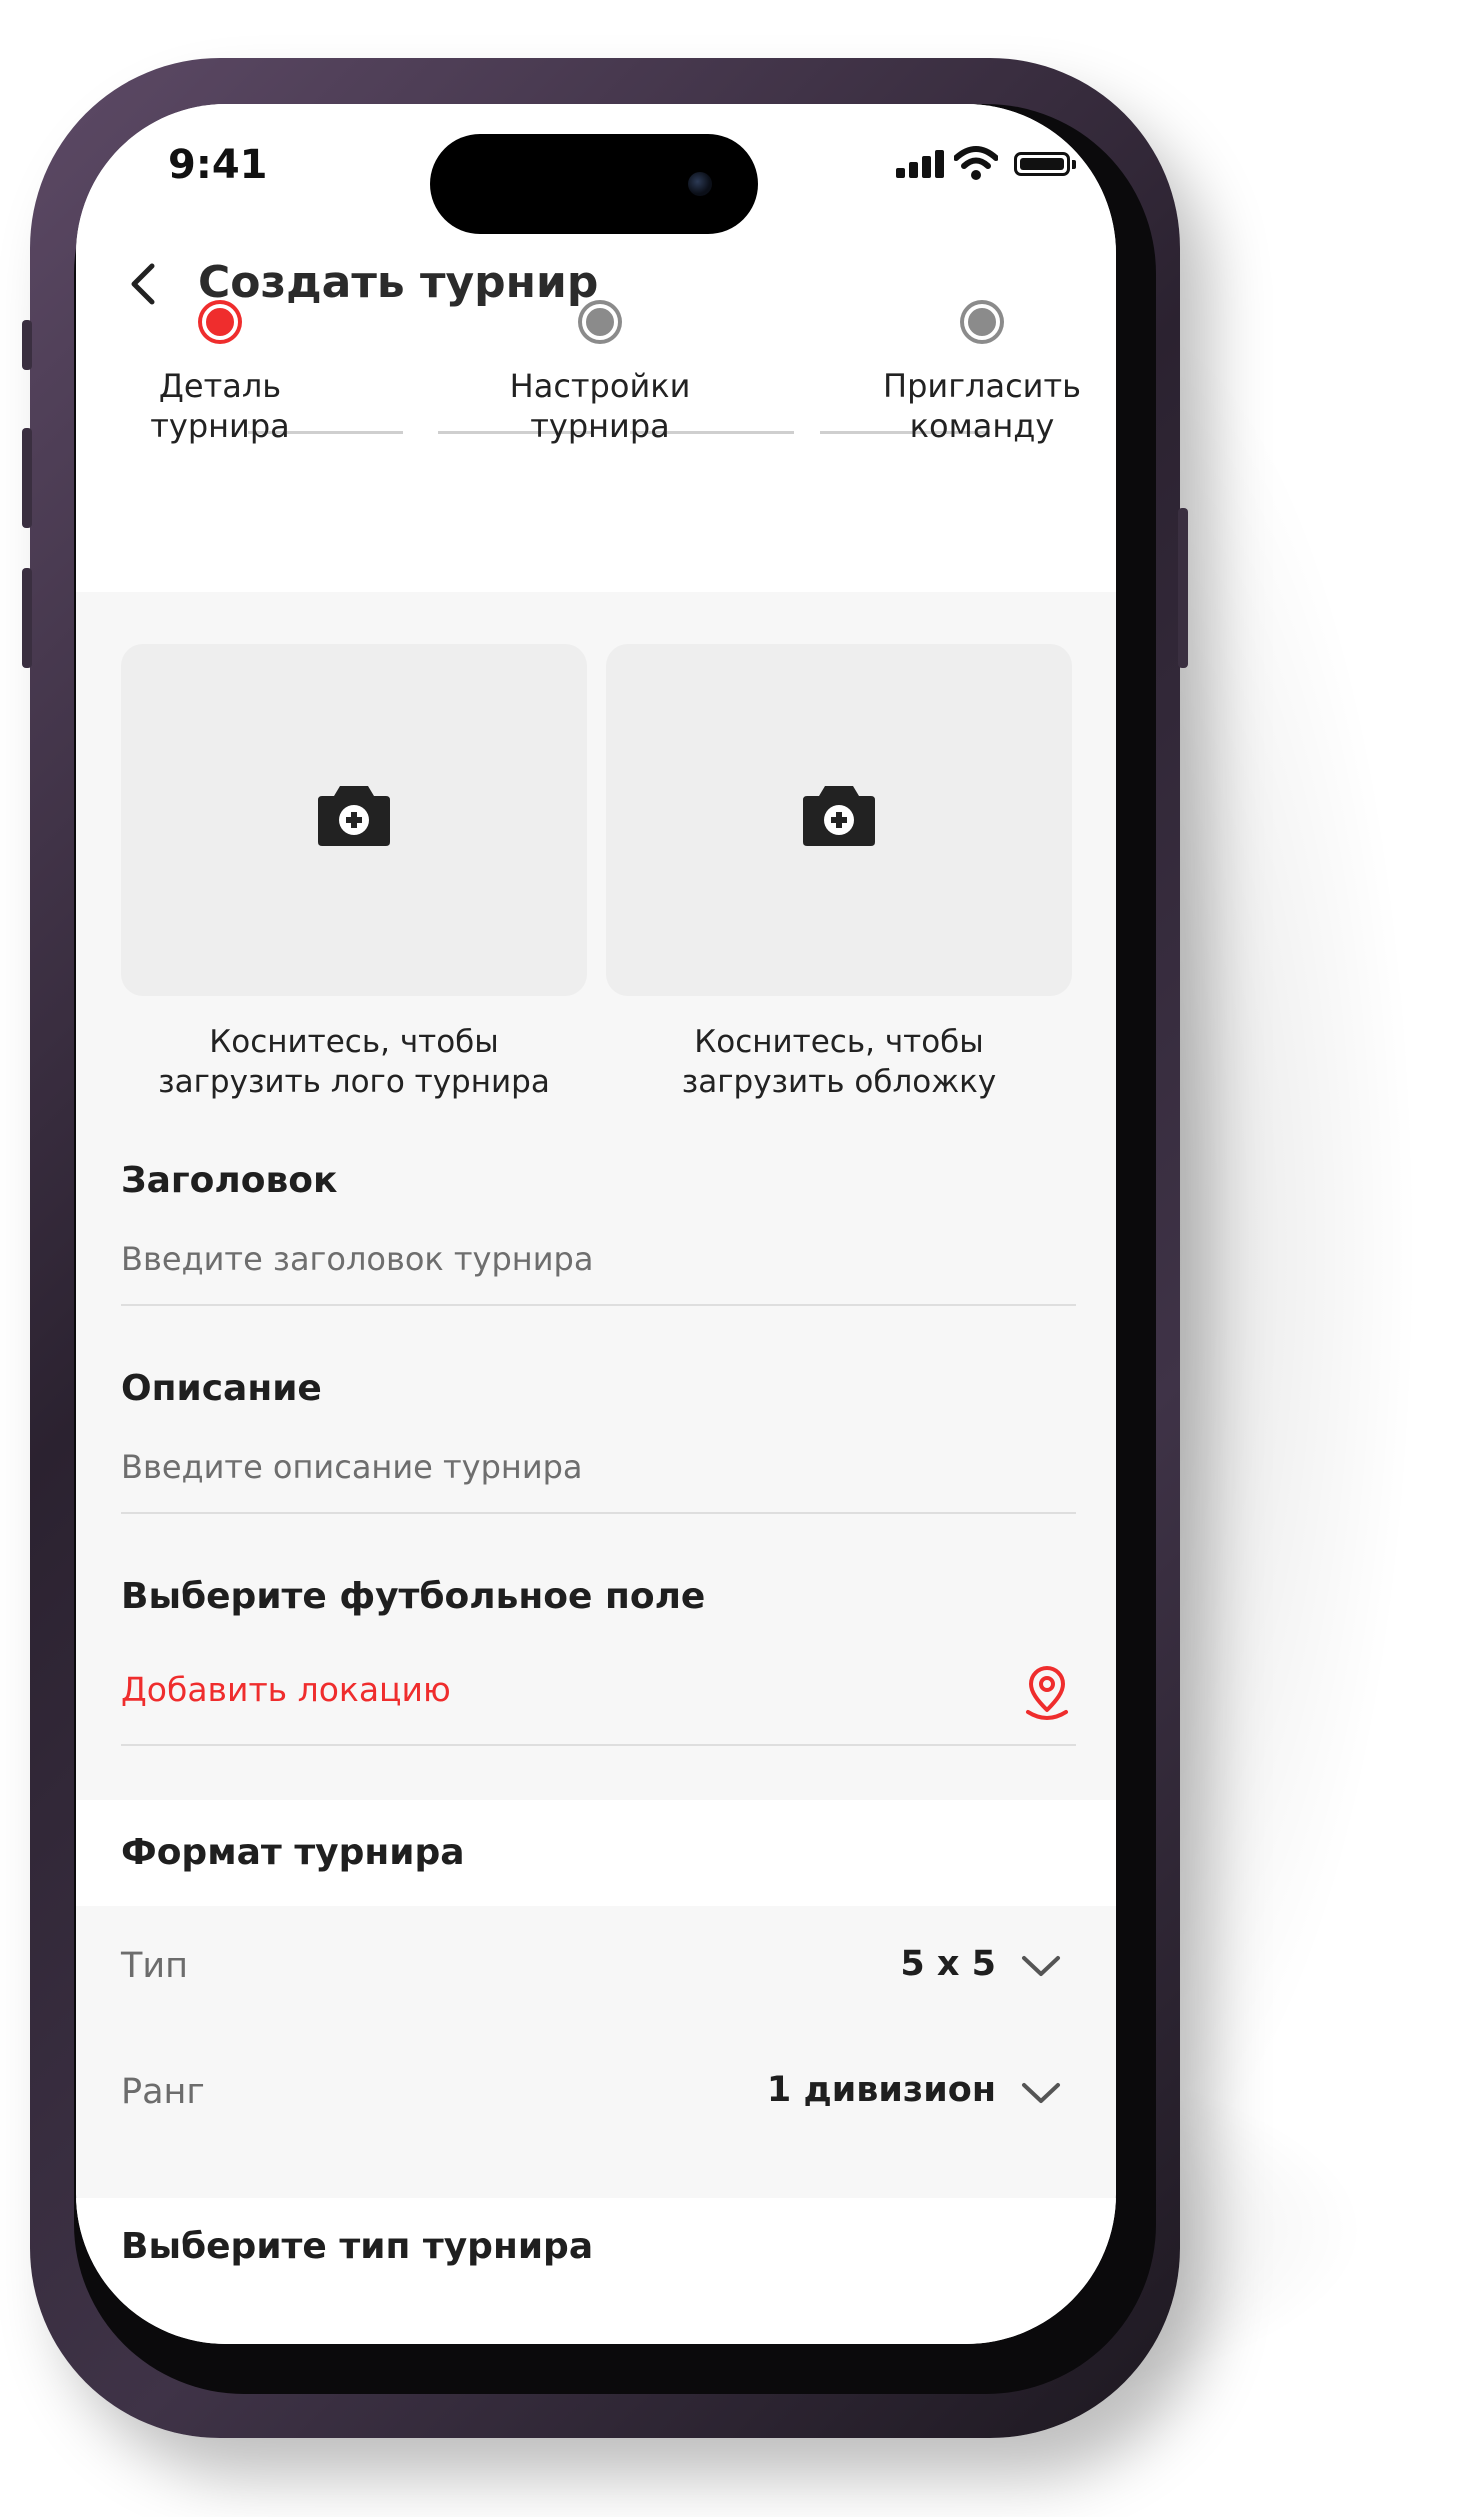 The image size is (1473, 2517). I want to click on step-tournament-settings: Настройки турнира, so click(600, 333).